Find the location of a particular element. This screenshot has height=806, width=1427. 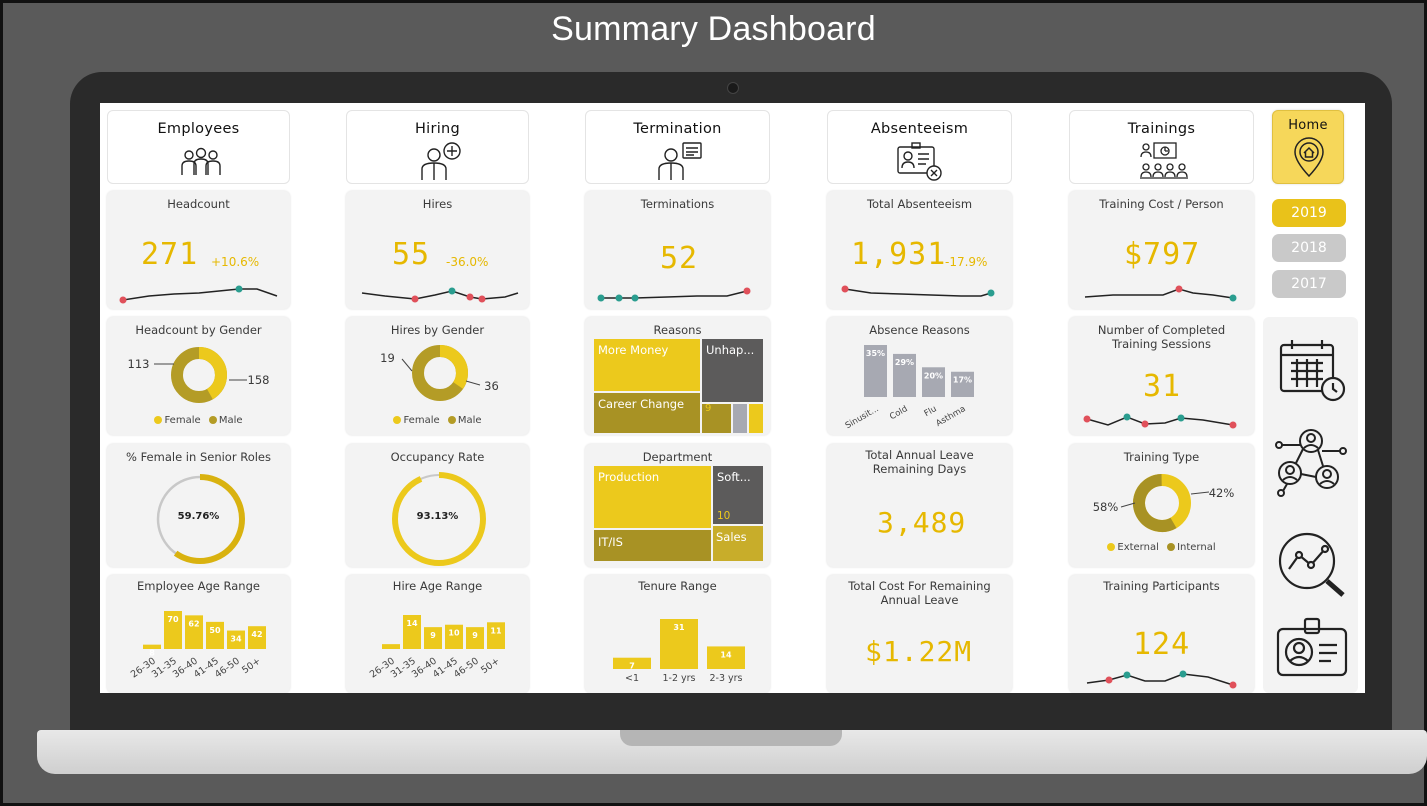

training-cost-title: Training Cost / Person is located at coordinates (1161, 204).